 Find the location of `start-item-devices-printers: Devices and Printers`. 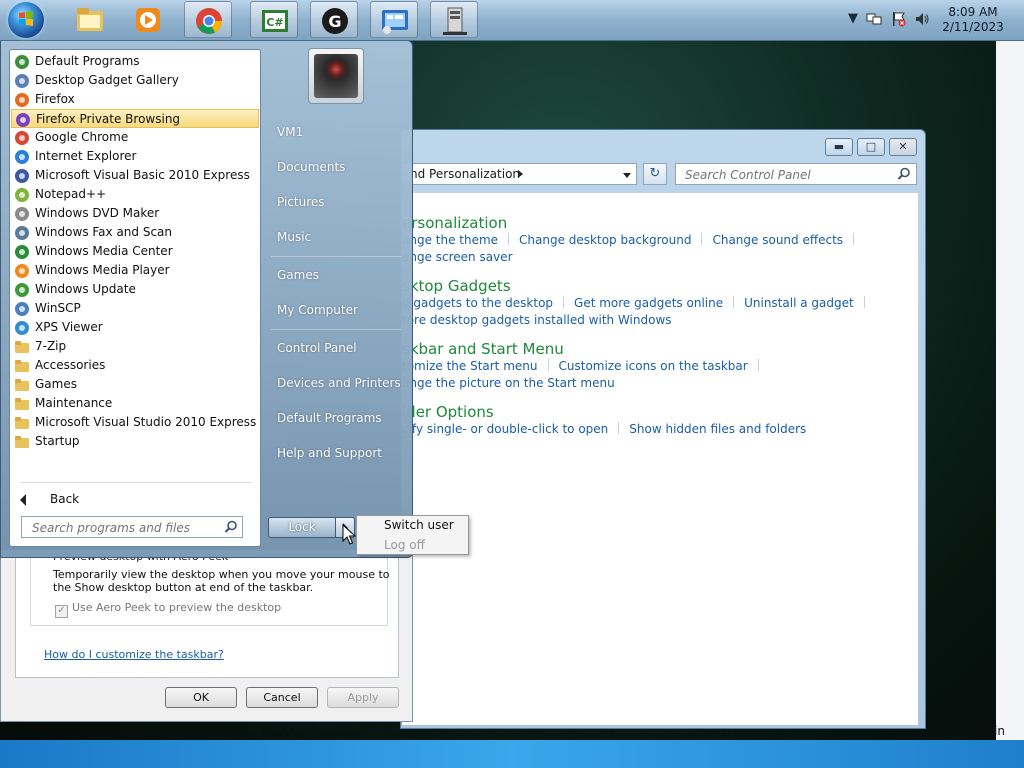

start-item-devices-printers: Devices and Printers is located at coordinates (337, 383).